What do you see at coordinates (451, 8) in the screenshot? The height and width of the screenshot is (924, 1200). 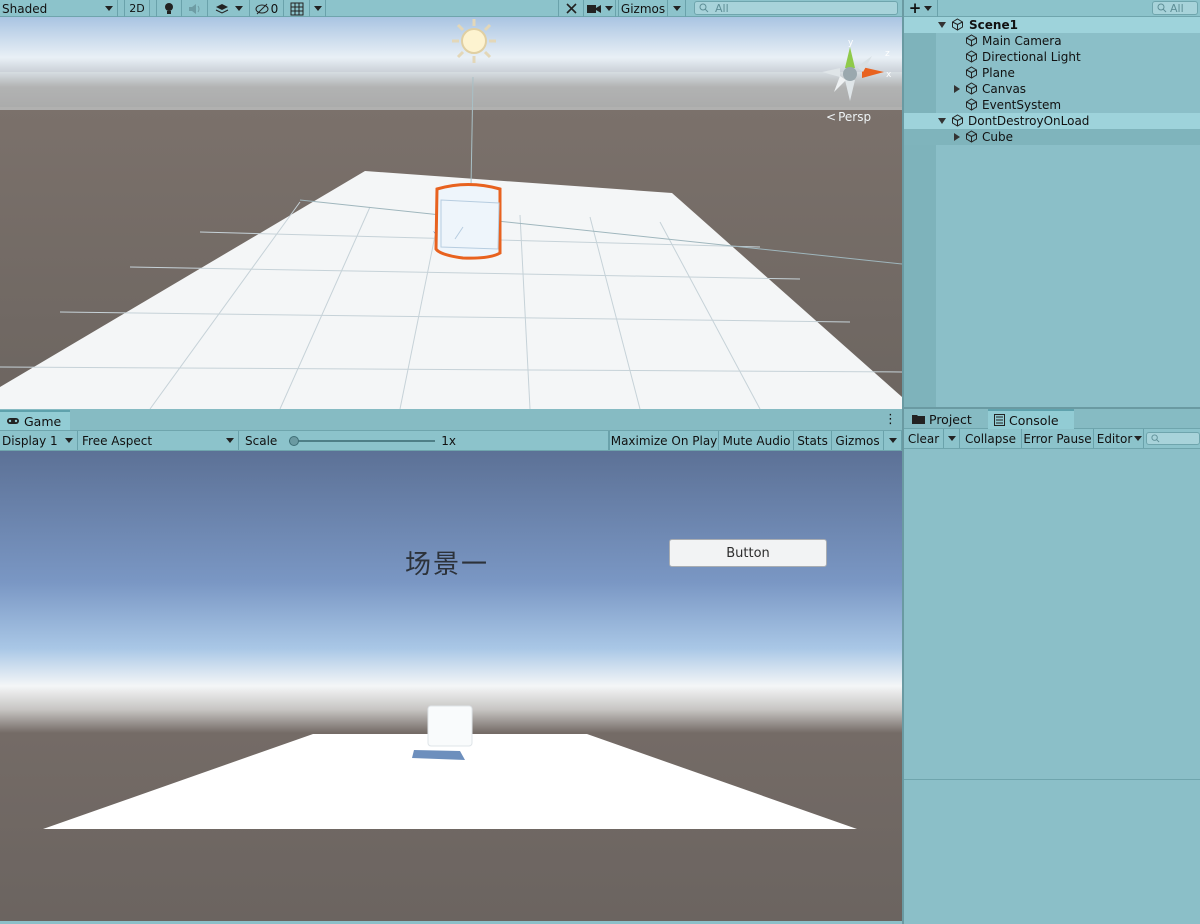 I see `scene-toolbar: Shaded 2D 0 Gizmos All` at bounding box center [451, 8].